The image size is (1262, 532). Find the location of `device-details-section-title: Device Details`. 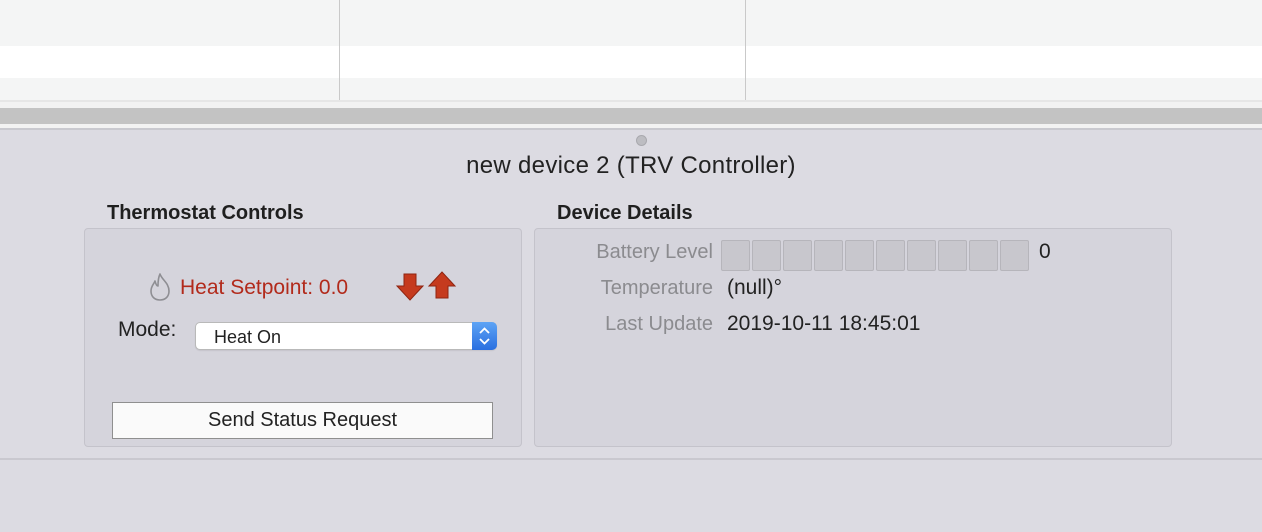

device-details-section-title: Device Details is located at coordinates (625, 213).